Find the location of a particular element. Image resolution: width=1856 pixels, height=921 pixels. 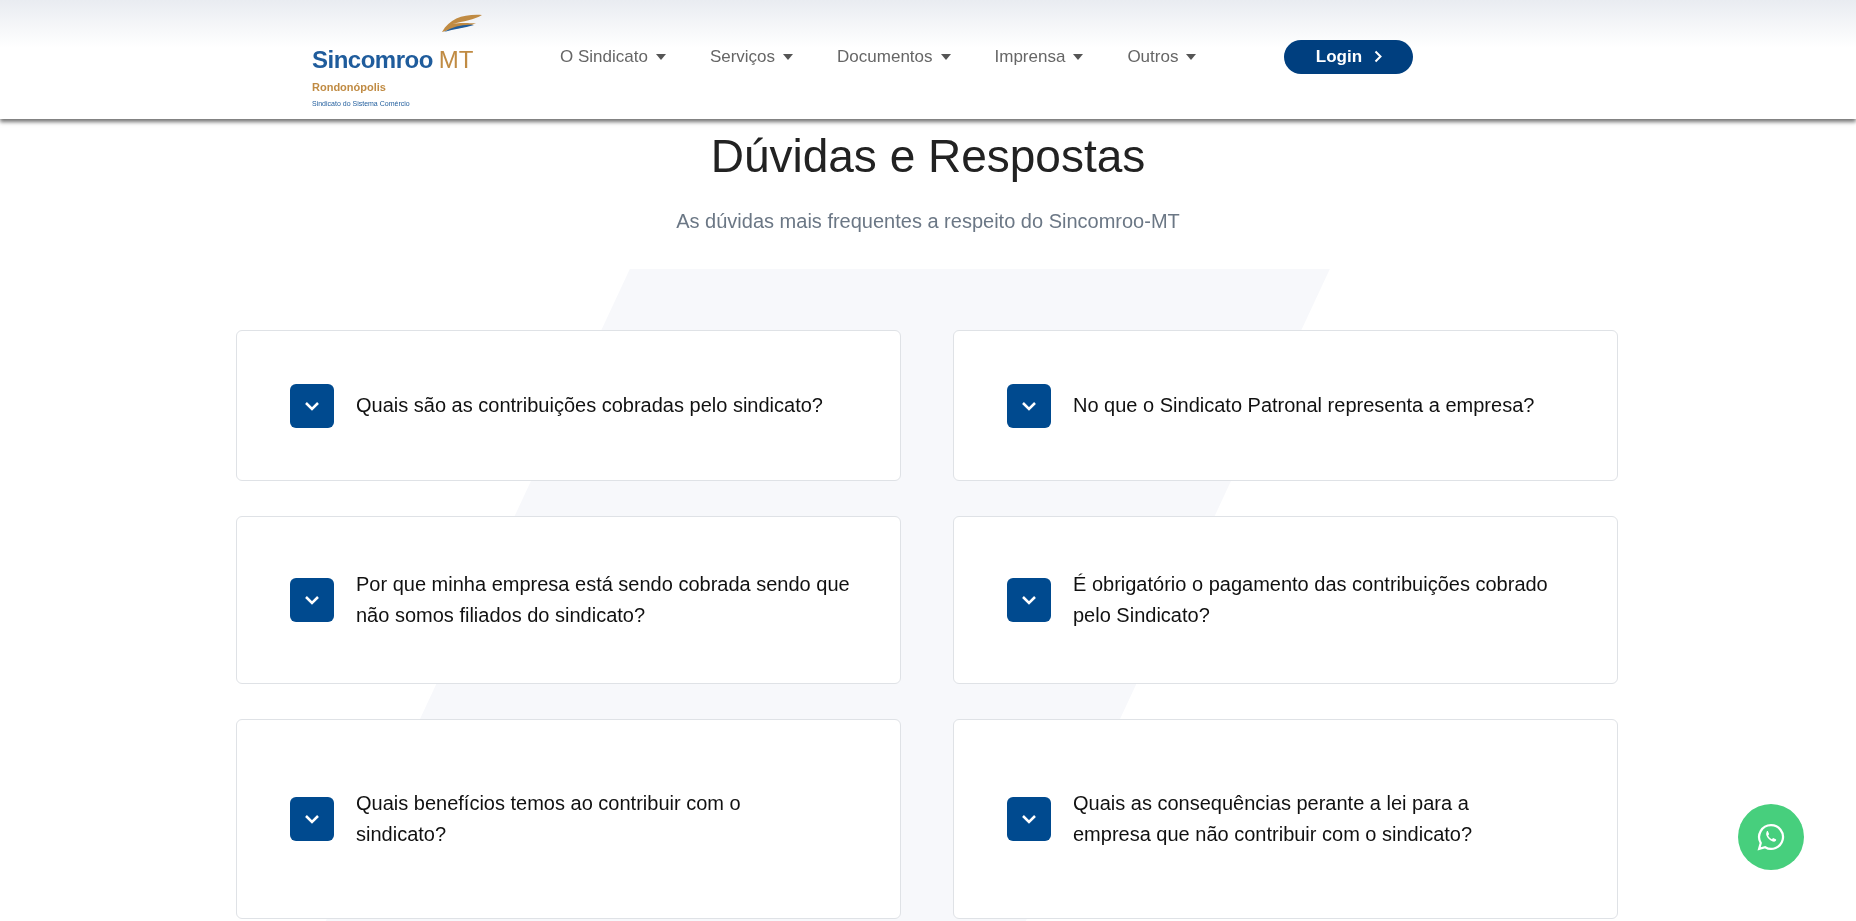

faq-question: Quais as consequências perante a lei para a empresa que não contribuir com o sindicato? is located at coordinates (1273, 819).